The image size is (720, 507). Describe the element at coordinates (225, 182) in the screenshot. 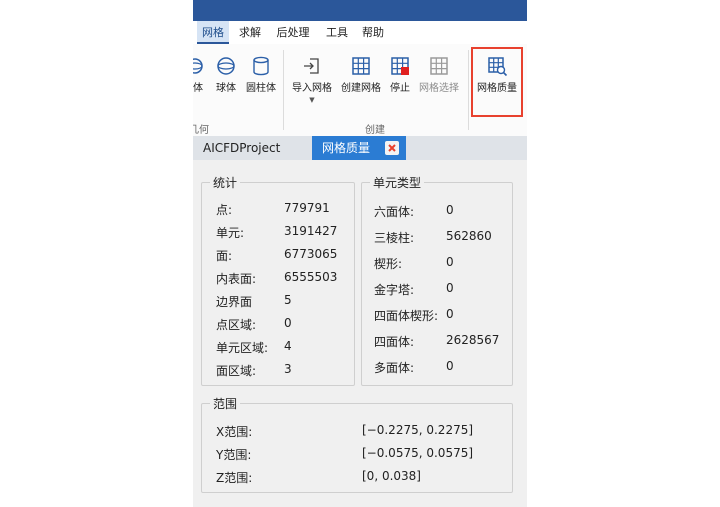

I see `stats-title: 统计` at that location.